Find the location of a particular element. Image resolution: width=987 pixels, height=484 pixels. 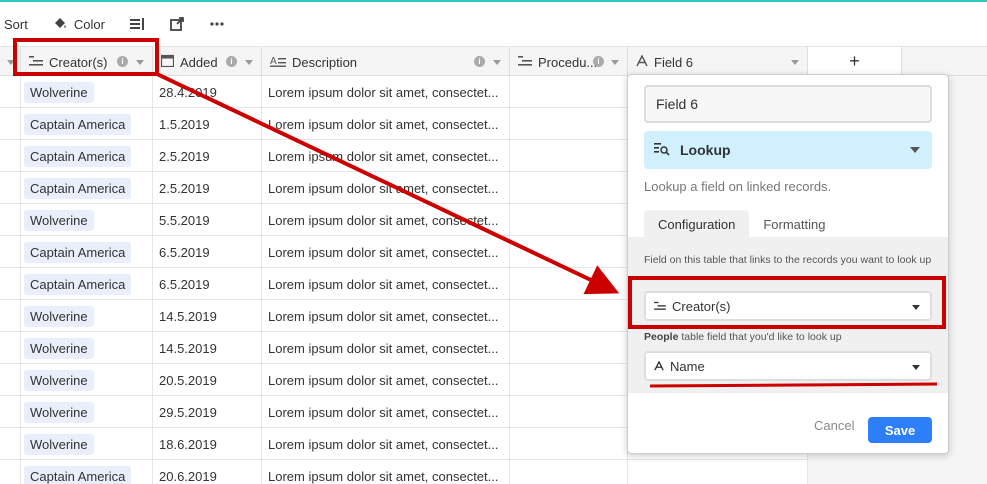

added-cell: 1.5.2019 is located at coordinates (207, 124).